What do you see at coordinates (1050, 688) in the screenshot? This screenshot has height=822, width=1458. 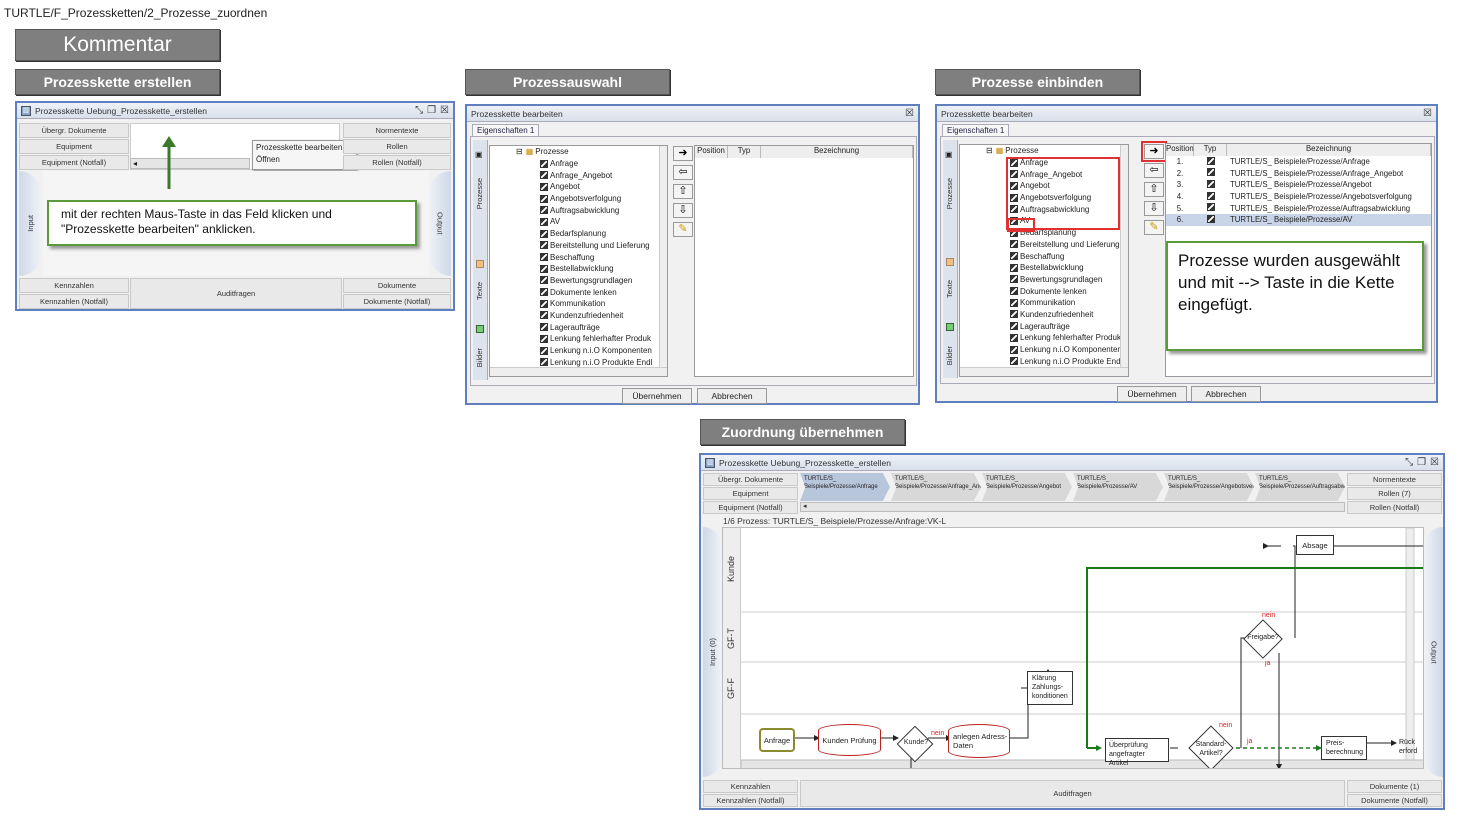 I see `node-klaerung: Klärung Zahlungs-konditionen` at bounding box center [1050, 688].